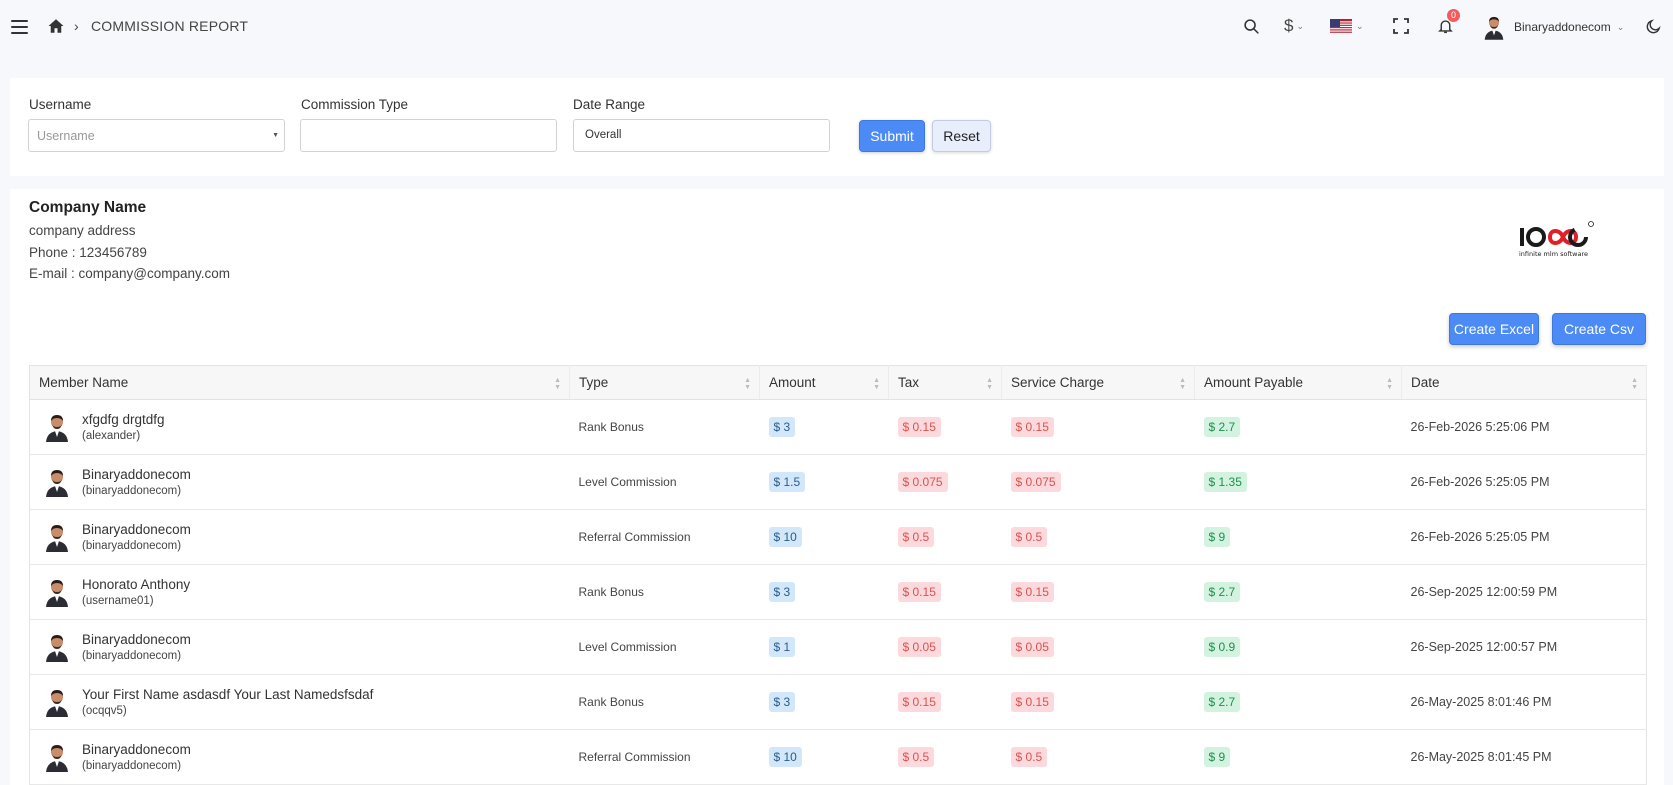 This screenshot has width=1673, height=785. I want to click on member-username: (username01), so click(118, 601).